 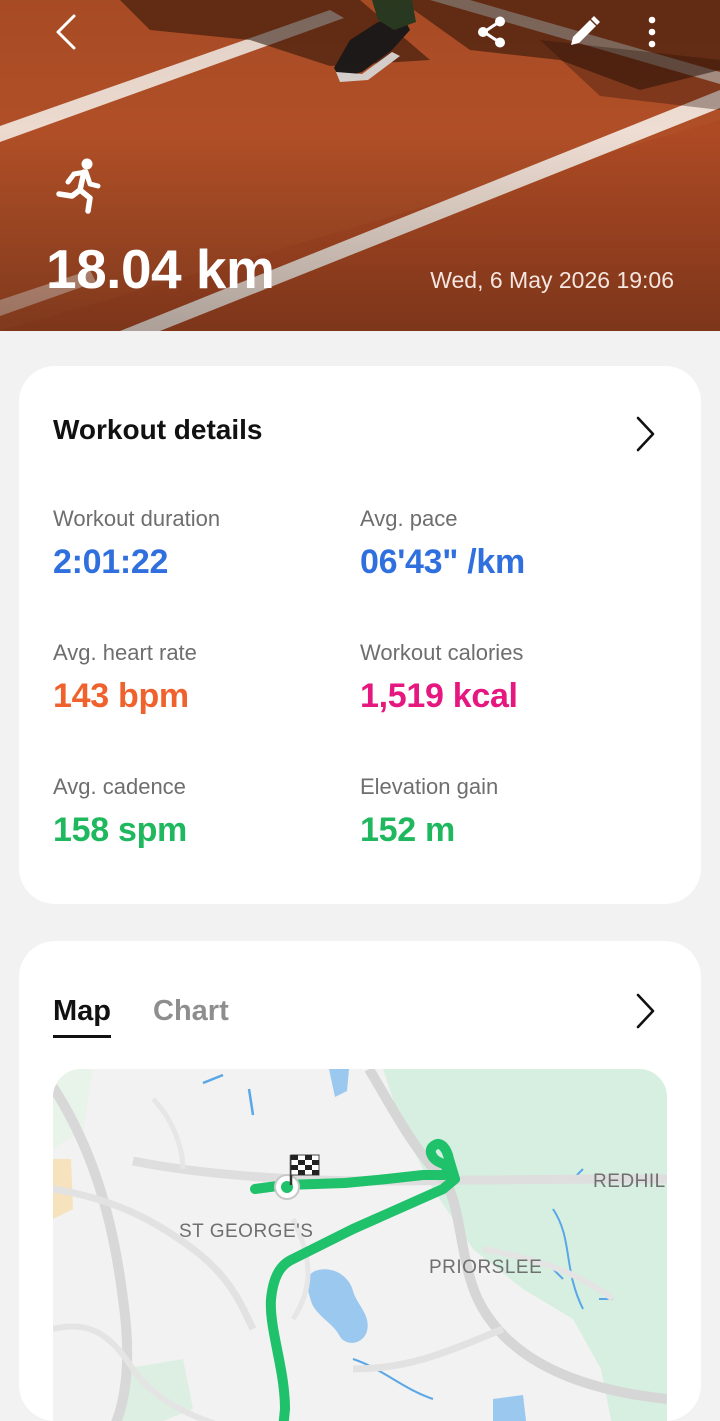 What do you see at coordinates (630, 1181) in the screenshot?
I see `map-place-label: REDHILL` at bounding box center [630, 1181].